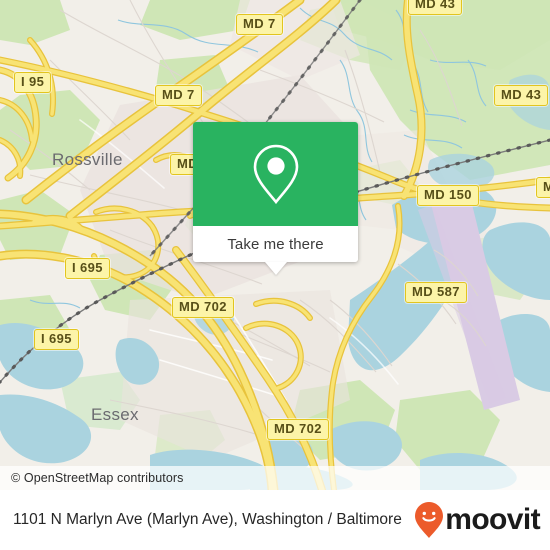  I want to click on road-shield-md-702-north: MD 702, so click(203, 307).